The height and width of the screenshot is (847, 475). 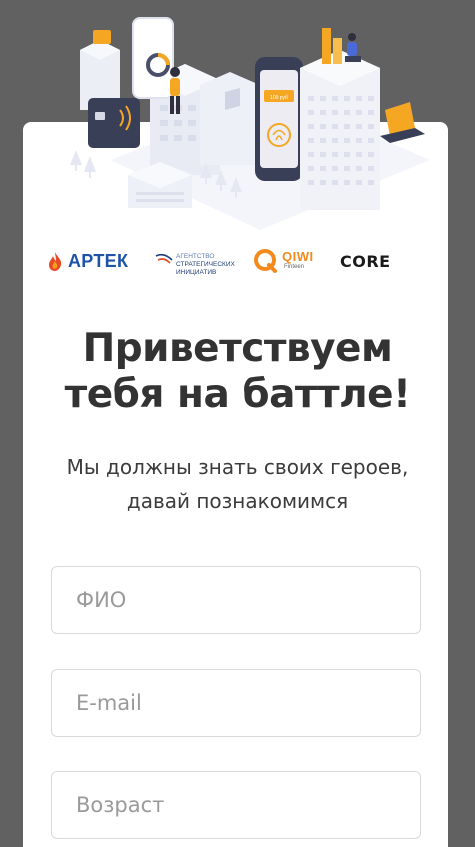 What do you see at coordinates (55, 261) in the screenshot?
I see `flame-icon` at bounding box center [55, 261].